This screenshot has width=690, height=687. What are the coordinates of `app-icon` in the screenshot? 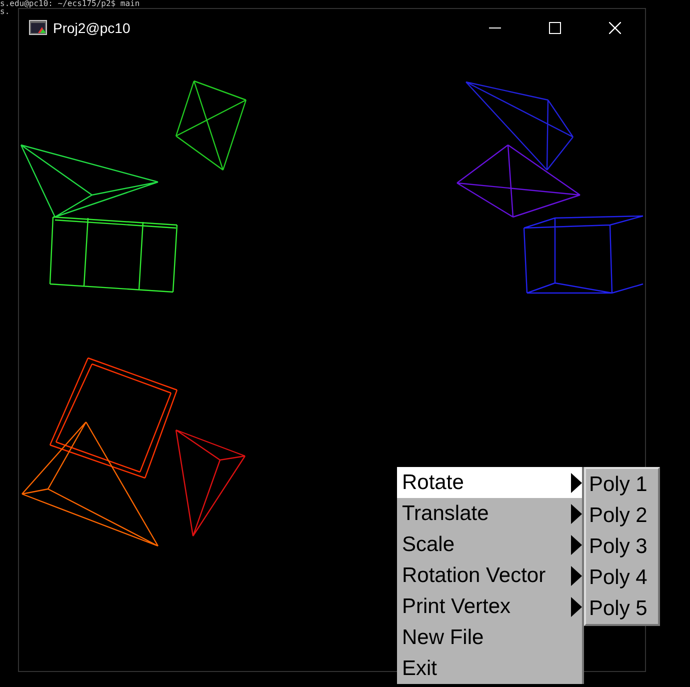 It's located at (38, 28).